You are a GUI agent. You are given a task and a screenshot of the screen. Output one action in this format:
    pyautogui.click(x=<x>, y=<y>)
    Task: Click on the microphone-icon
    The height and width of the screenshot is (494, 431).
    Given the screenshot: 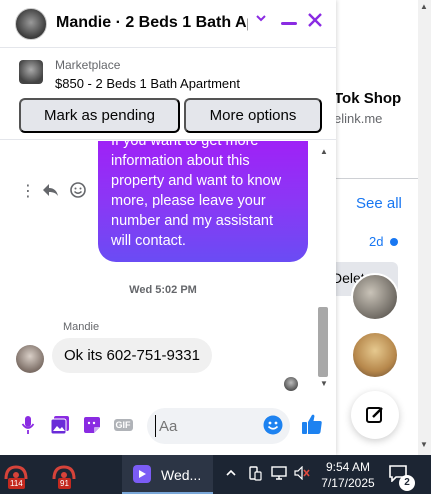 What is the action you would take?
    pyautogui.click(x=28, y=425)
    